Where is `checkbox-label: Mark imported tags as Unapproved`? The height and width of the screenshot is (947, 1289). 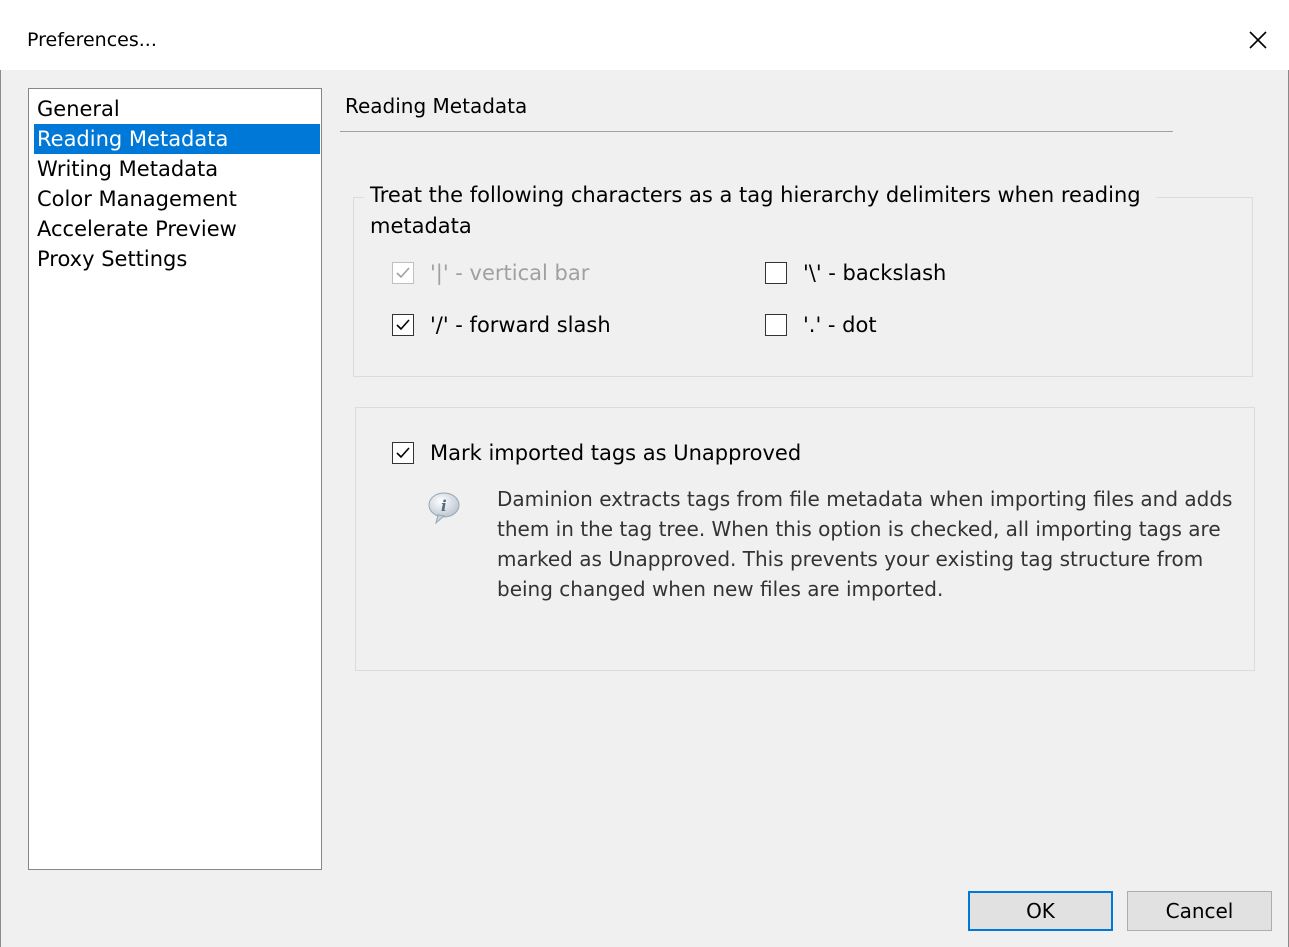
checkbox-label: Mark imported tags as Unapproved is located at coordinates (616, 453).